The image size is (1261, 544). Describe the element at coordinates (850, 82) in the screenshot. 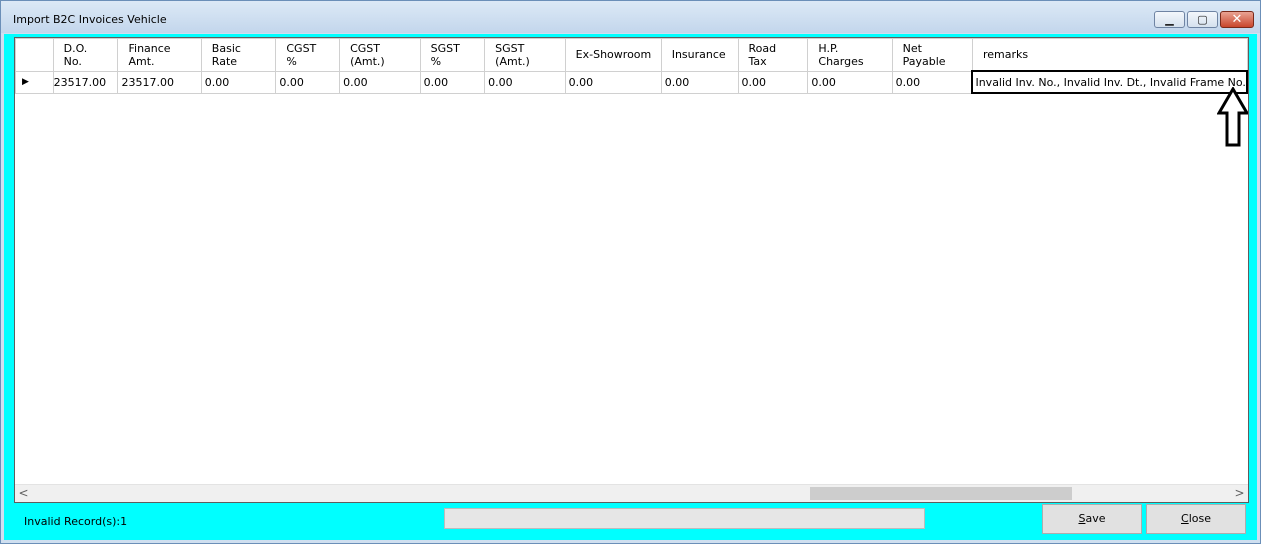

I see `cell-hp-charges: 0.00` at that location.